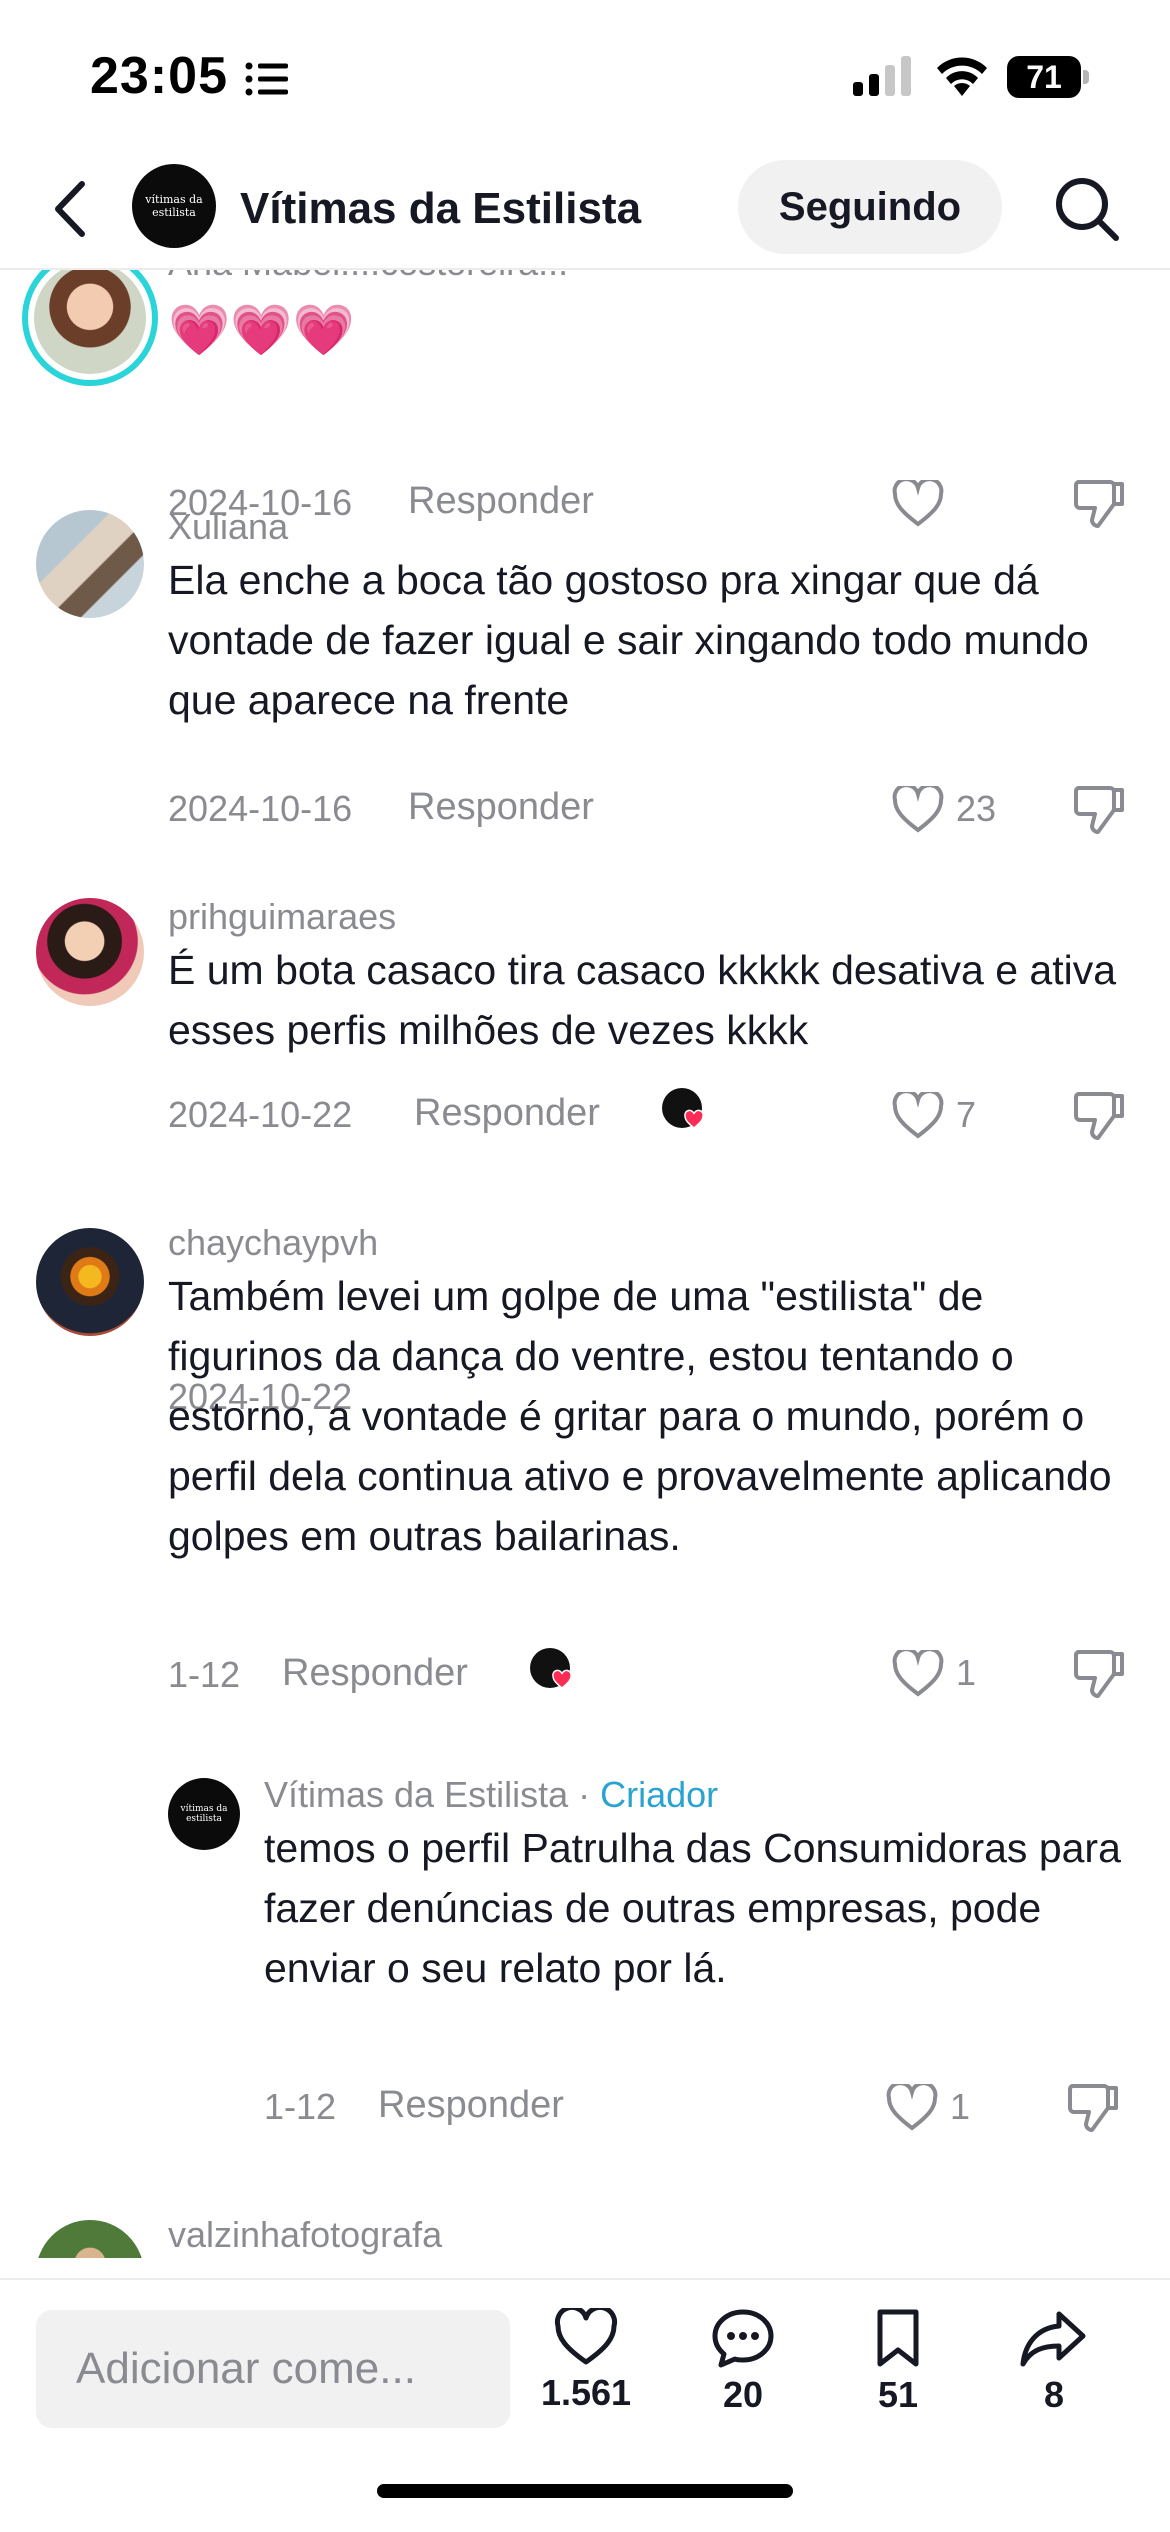 The height and width of the screenshot is (2532, 1170). I want to click on bookmark-icon, so click(898, 2338).